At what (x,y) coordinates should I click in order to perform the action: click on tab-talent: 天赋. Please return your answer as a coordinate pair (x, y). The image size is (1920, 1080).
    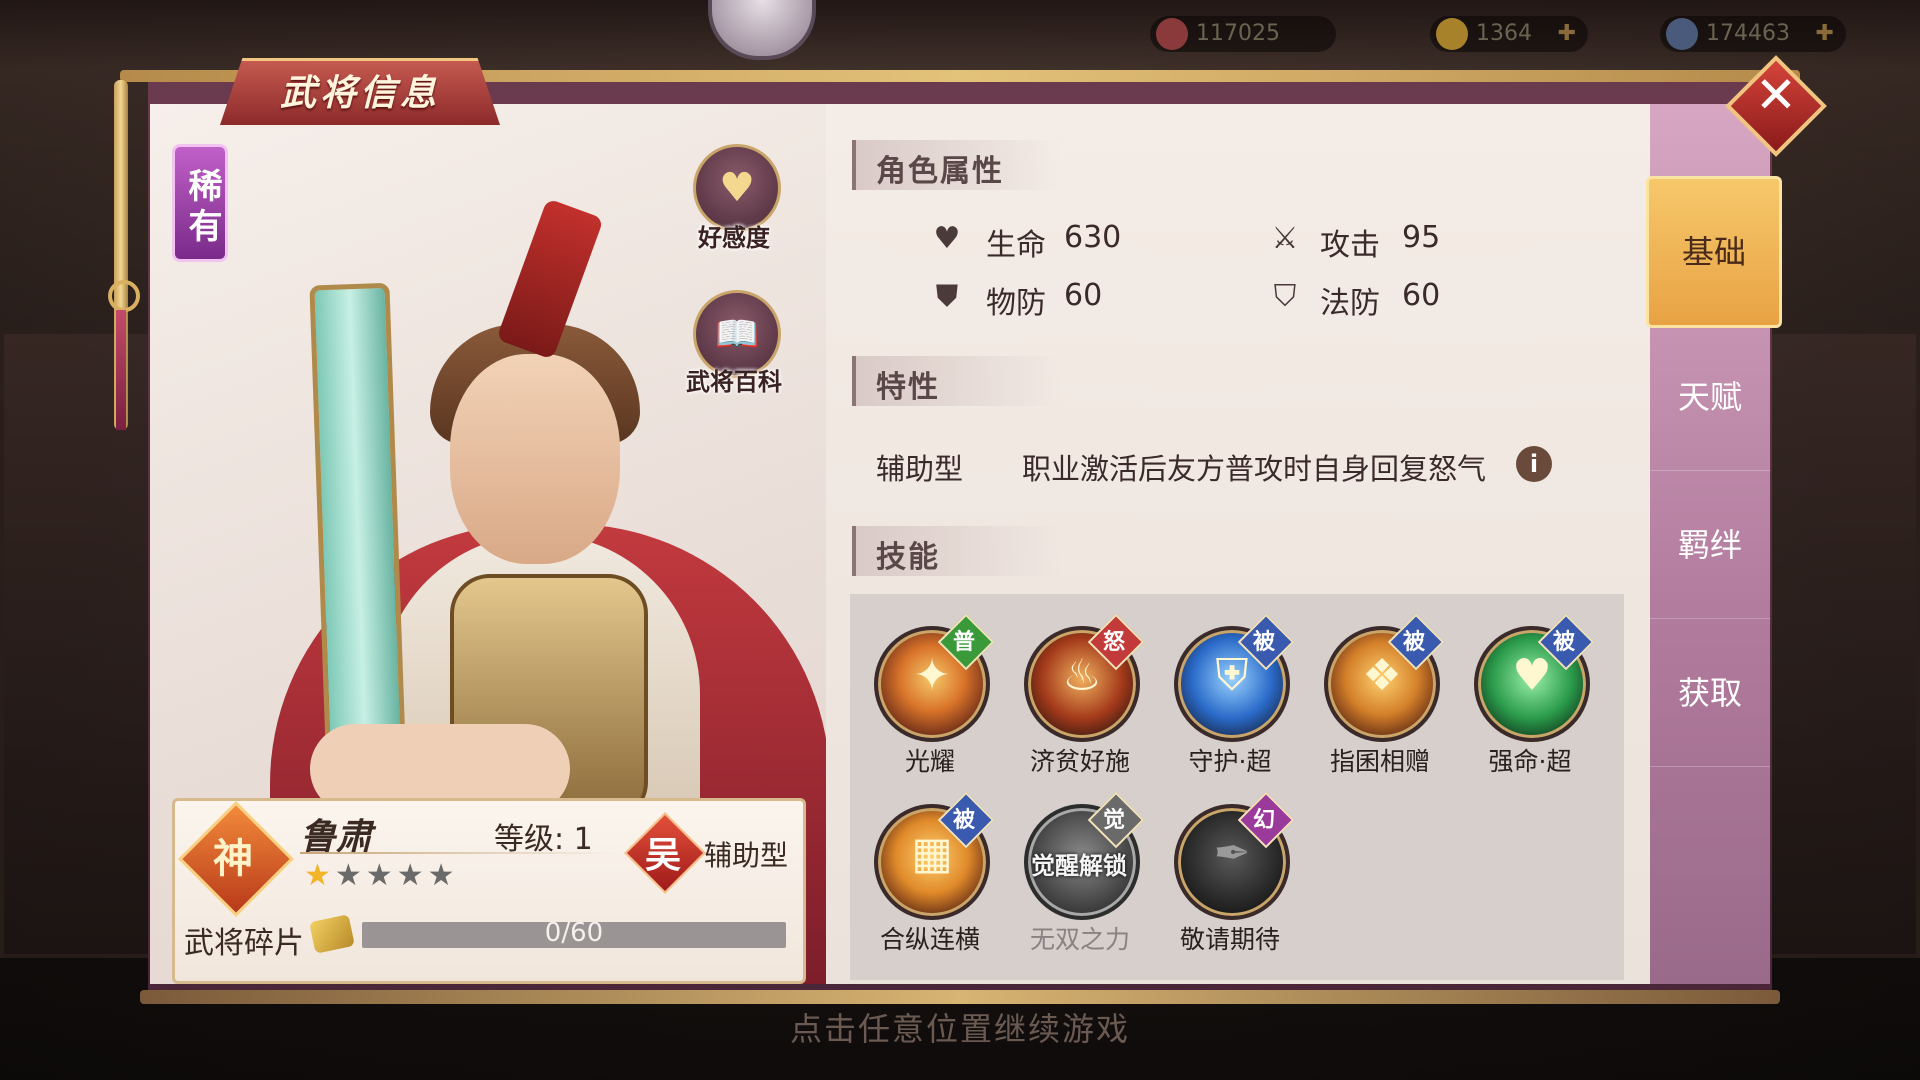
    Looking at the image, I should click on (1710, 397).